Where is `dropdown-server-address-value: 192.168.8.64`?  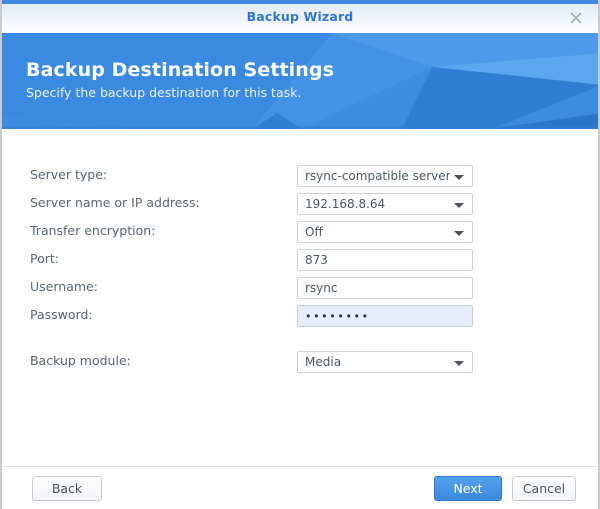
dropdown-server-address-value: 192.168.8.64 is located at coordinates (345, 204).